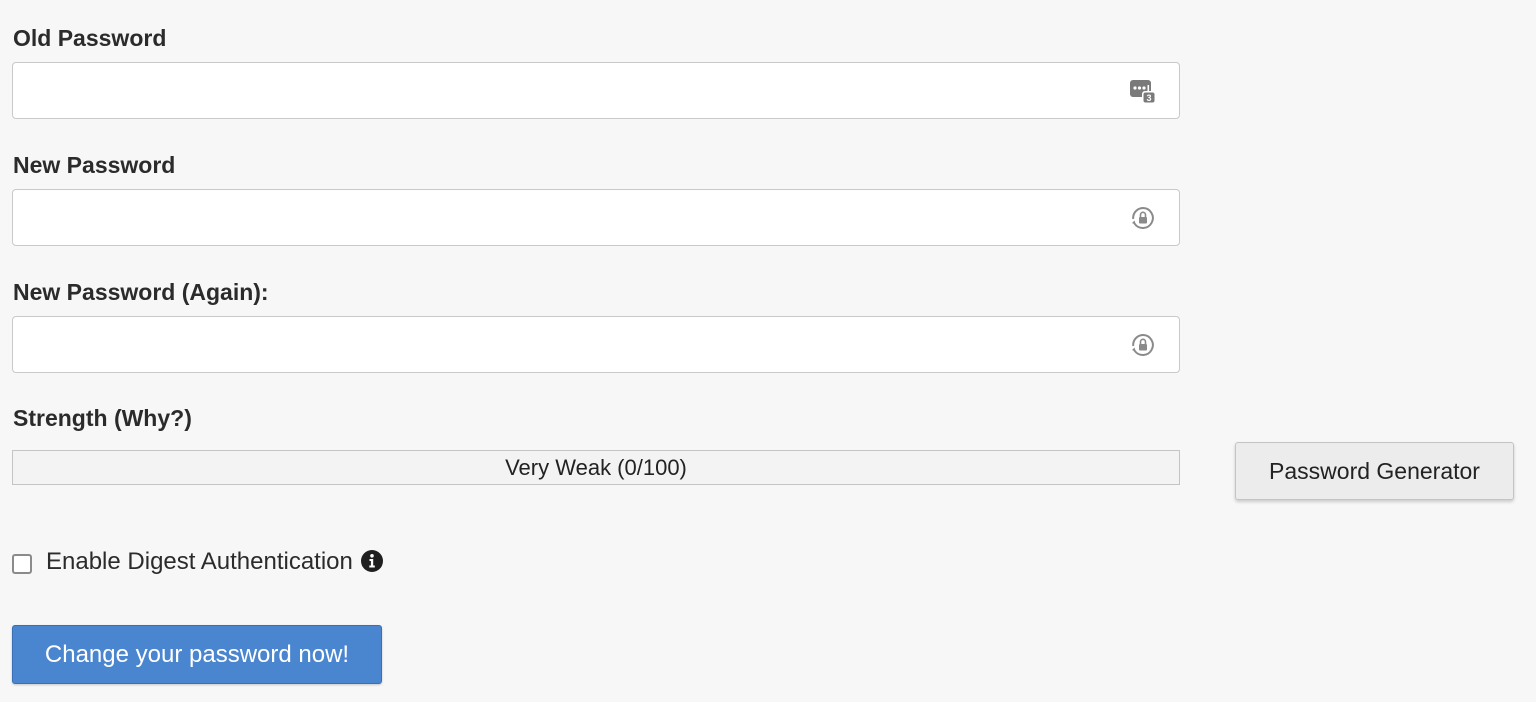  Describe the element at coordinates (1374, 471) in the screenshot. I see `password-generator-button: Password Generator` at that location.